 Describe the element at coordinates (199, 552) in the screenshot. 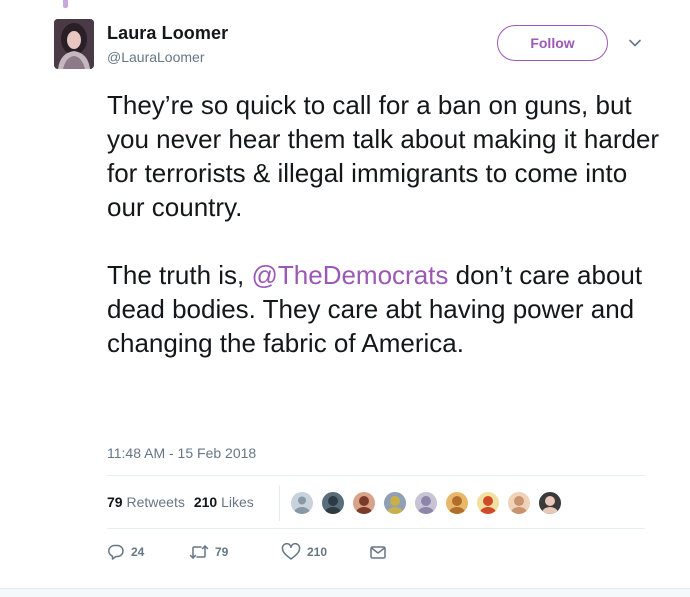

I see `retweet-icon` at that location.